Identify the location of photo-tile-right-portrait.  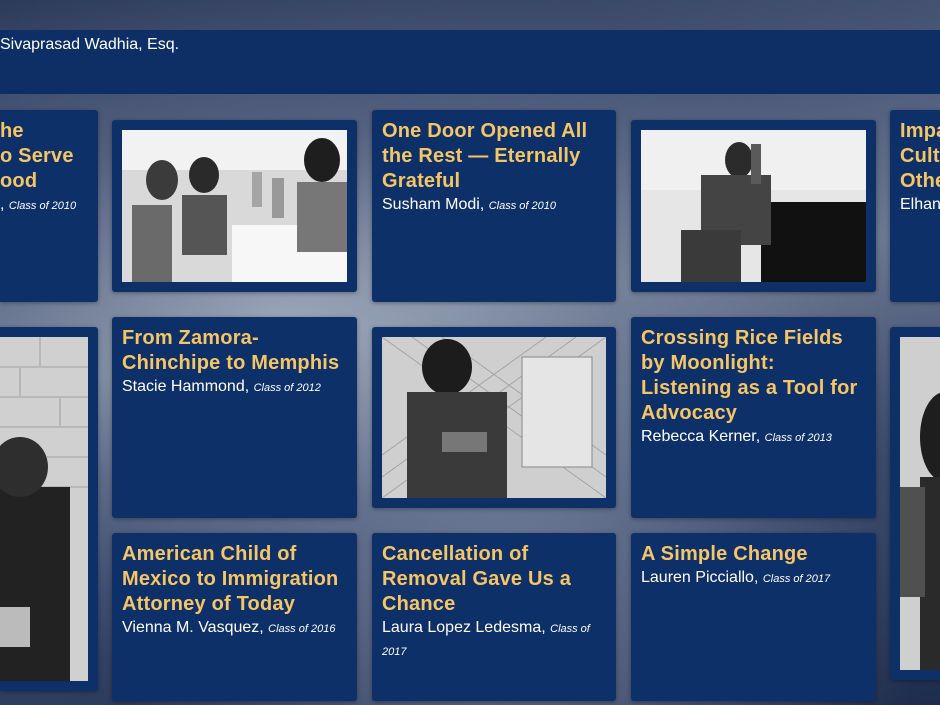
(915, 503).